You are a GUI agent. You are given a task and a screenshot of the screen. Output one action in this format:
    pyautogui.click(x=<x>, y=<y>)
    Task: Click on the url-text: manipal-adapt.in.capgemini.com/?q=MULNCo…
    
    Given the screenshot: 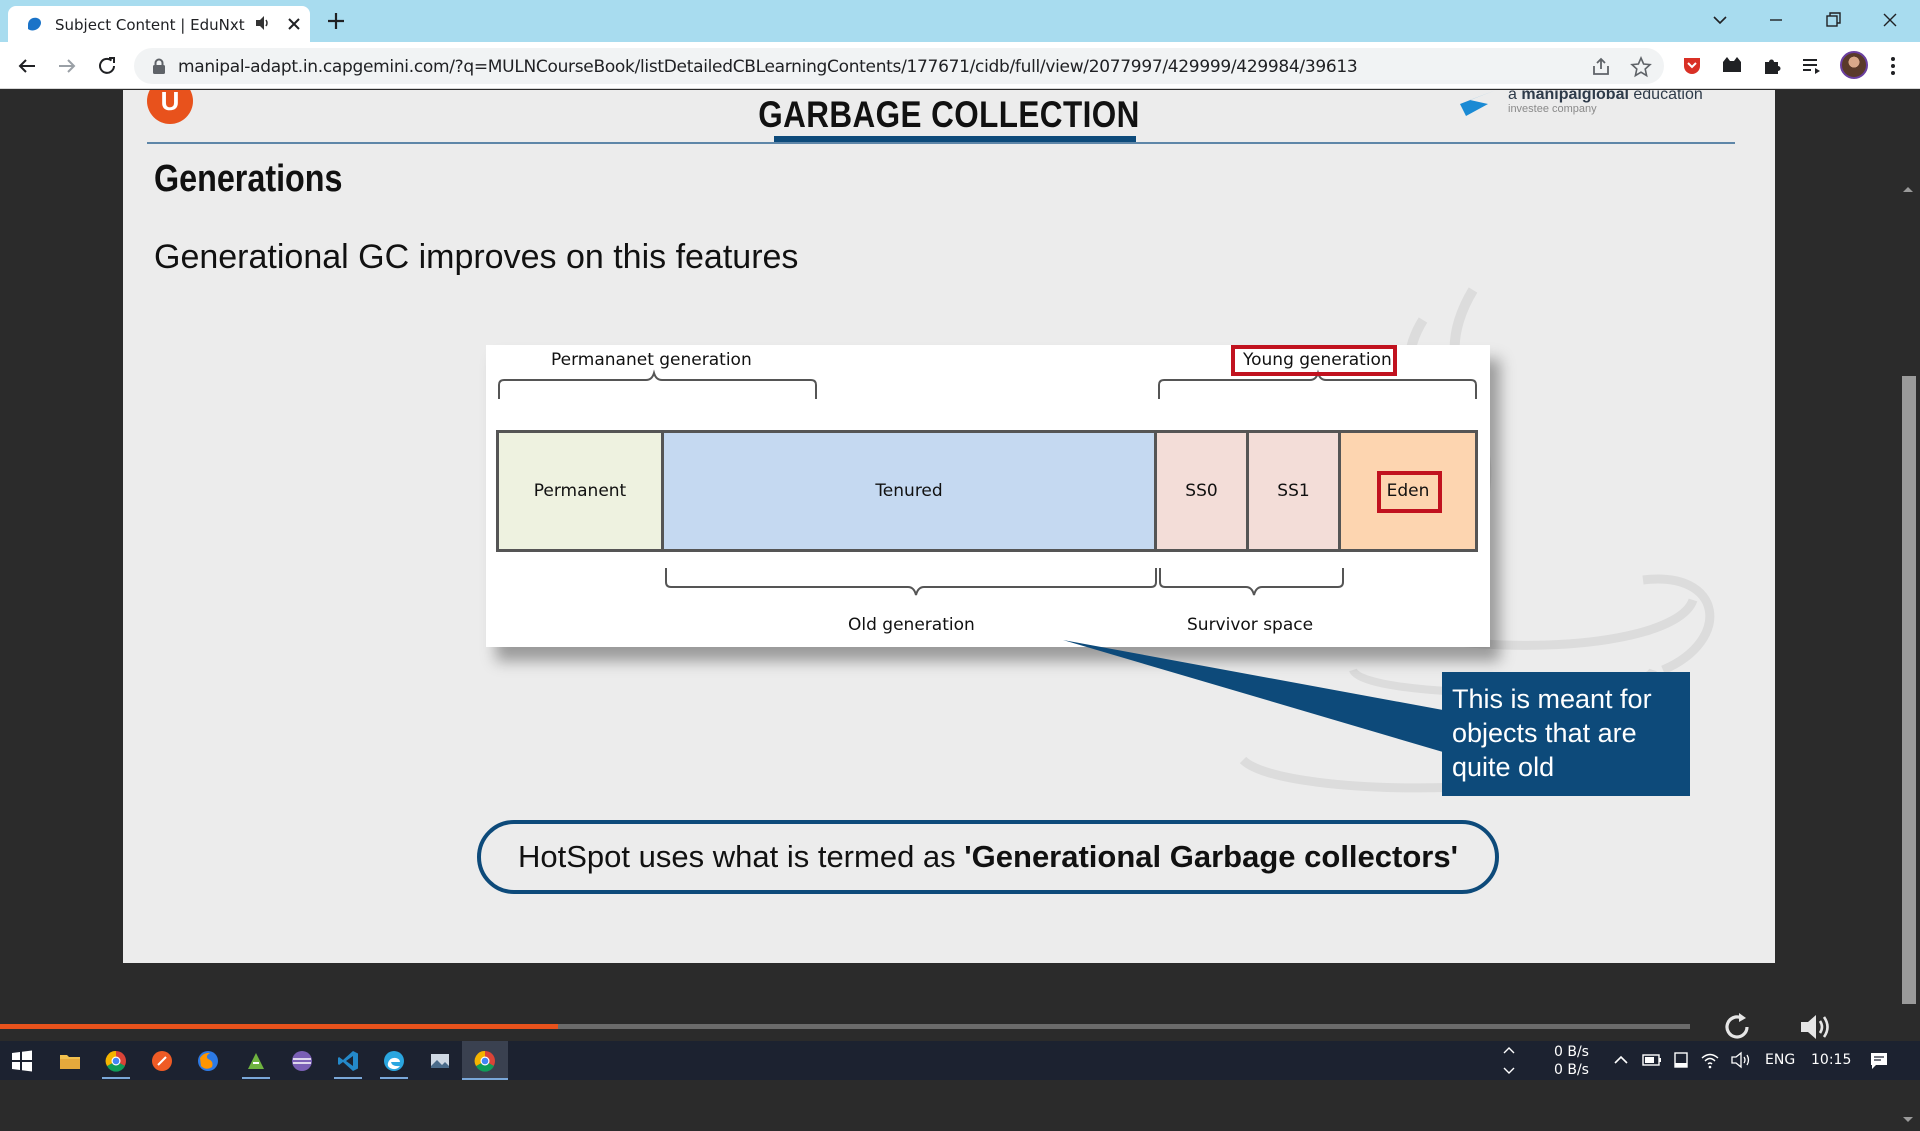 What is the action you would take?
    pyautogui.click(x=768, y=67)
    